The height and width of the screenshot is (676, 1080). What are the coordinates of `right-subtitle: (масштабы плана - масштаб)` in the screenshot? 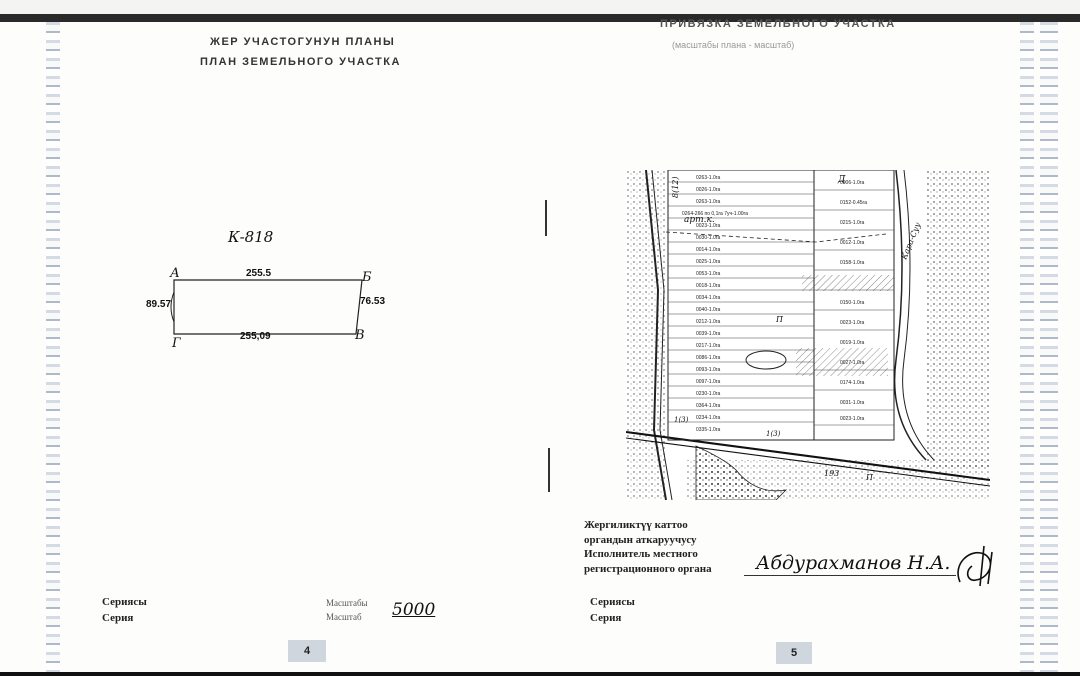 It's located at (733, 45).